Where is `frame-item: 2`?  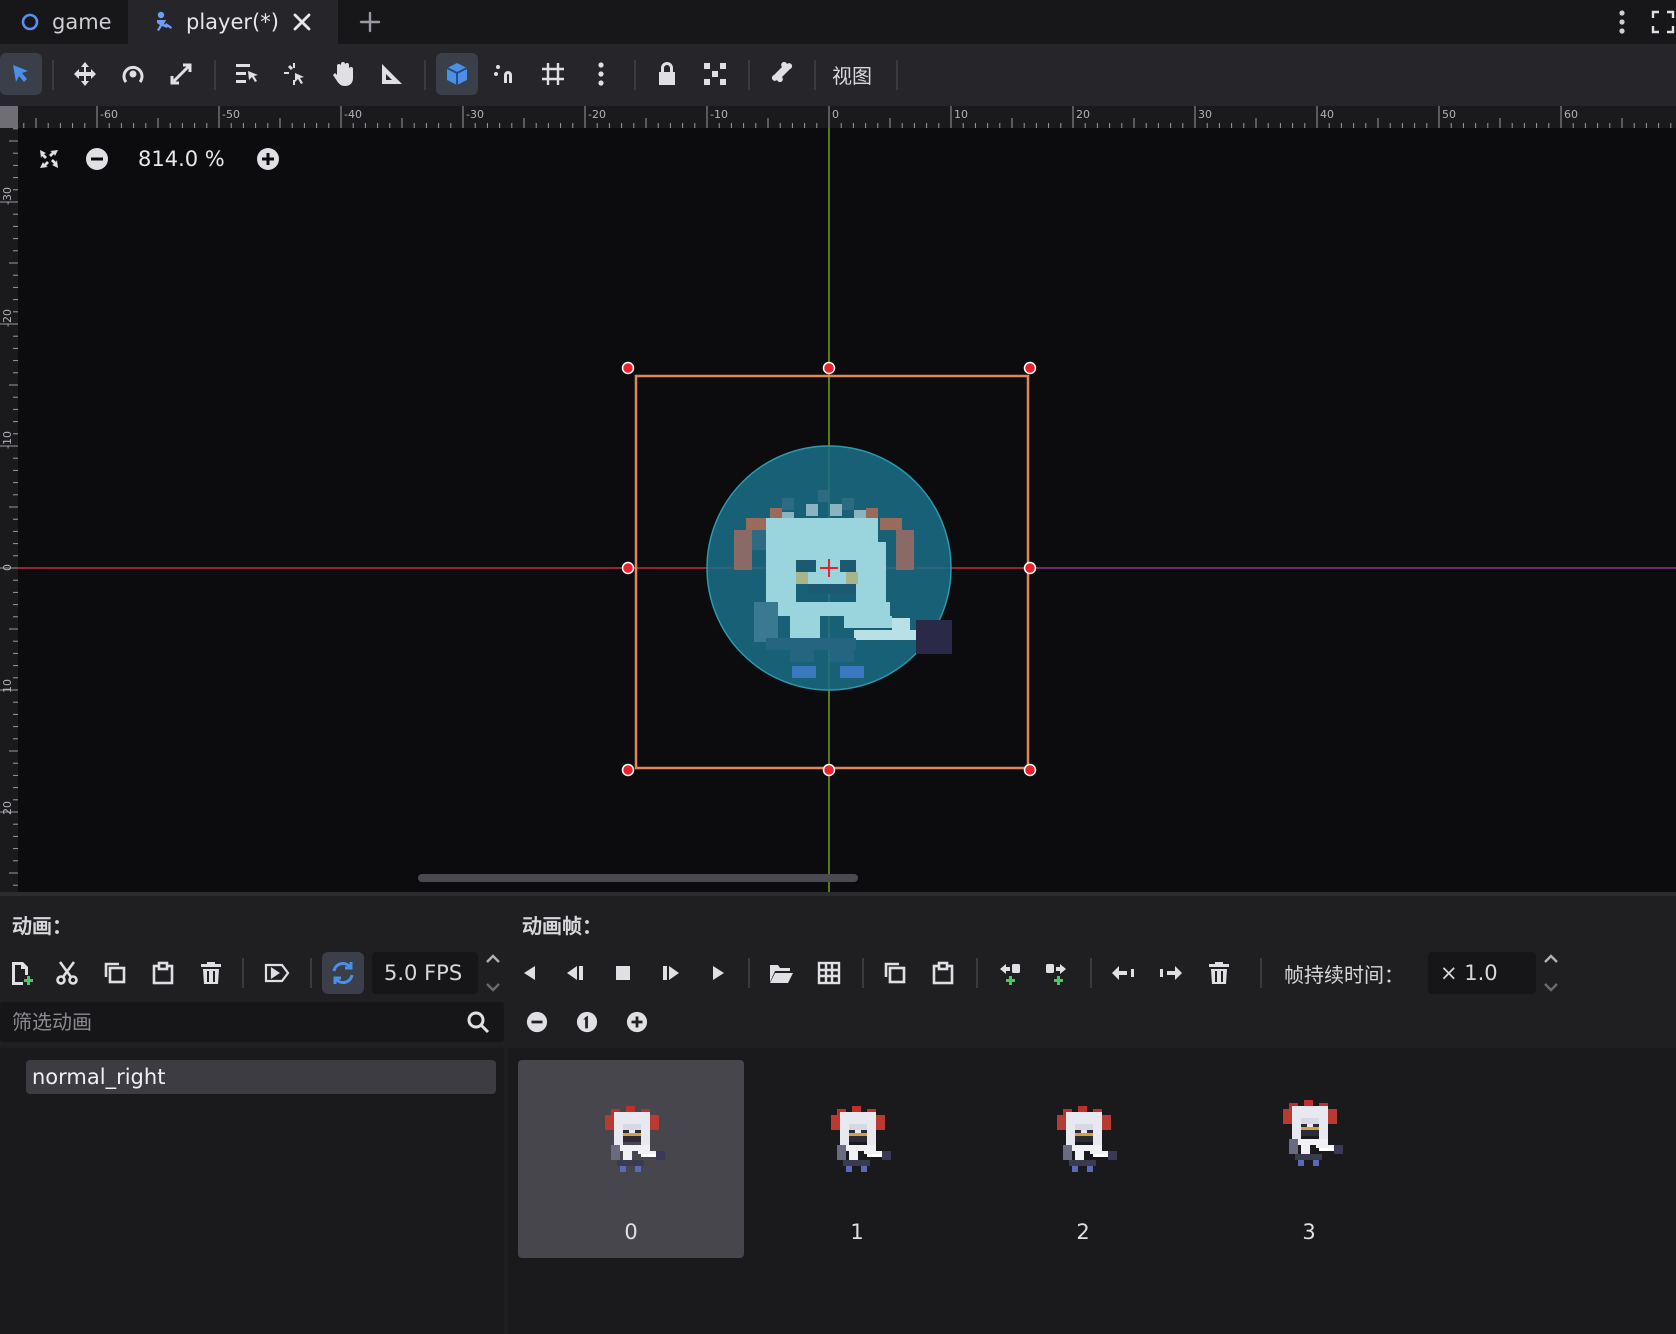 frame-item: 2 is located at coordinates (1083, 1159).